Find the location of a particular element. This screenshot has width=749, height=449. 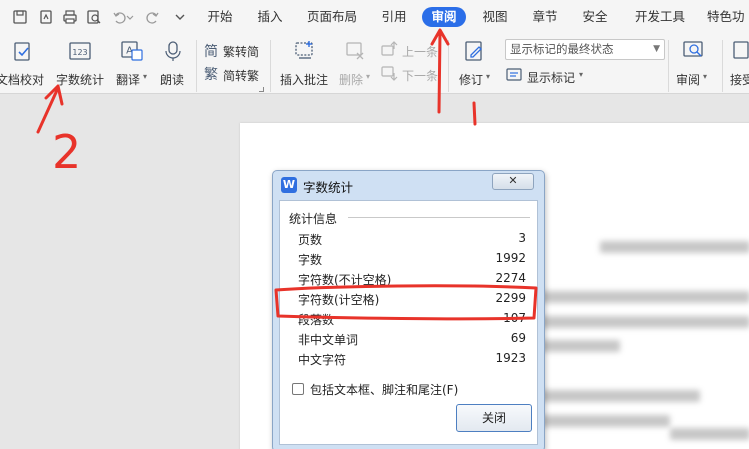

stat-value: 2299 is located at coordinates (510, 298).